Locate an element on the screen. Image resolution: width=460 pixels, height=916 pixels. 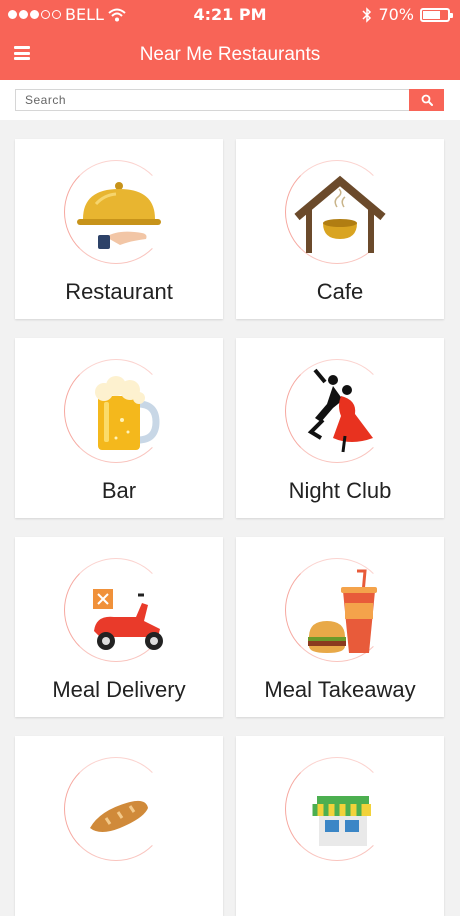
app-header: Near Me Restaurants is located at coordinates (230, 55).